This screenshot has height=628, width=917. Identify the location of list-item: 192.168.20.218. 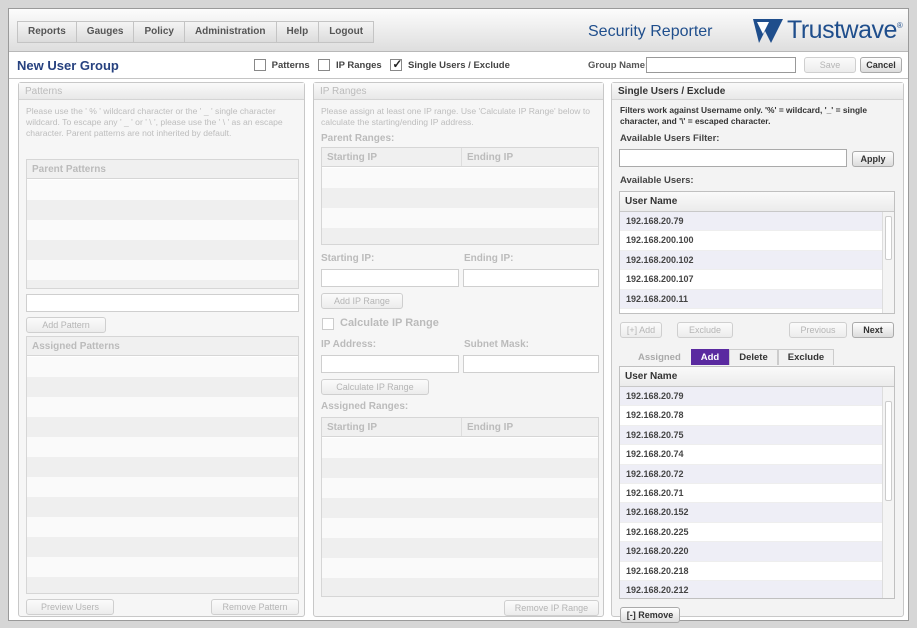
(757, 571).